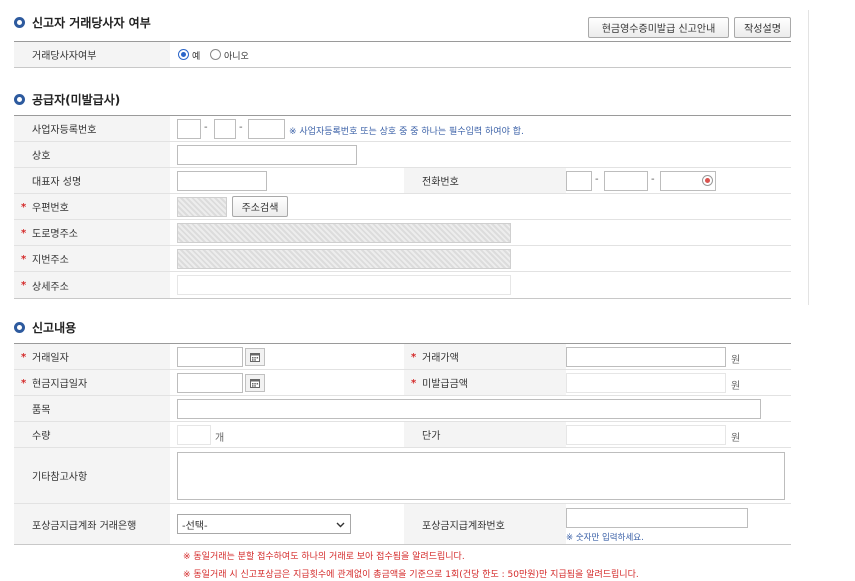 The image size is (855, 581). What do you see at coordinates (406, 132) in the screenshot?
I see `bizno-hint: ※ 사업자등록번호 또는 상호 중 중 하나는 필수입력 하여야 합.` at bounding box center [406, 132].